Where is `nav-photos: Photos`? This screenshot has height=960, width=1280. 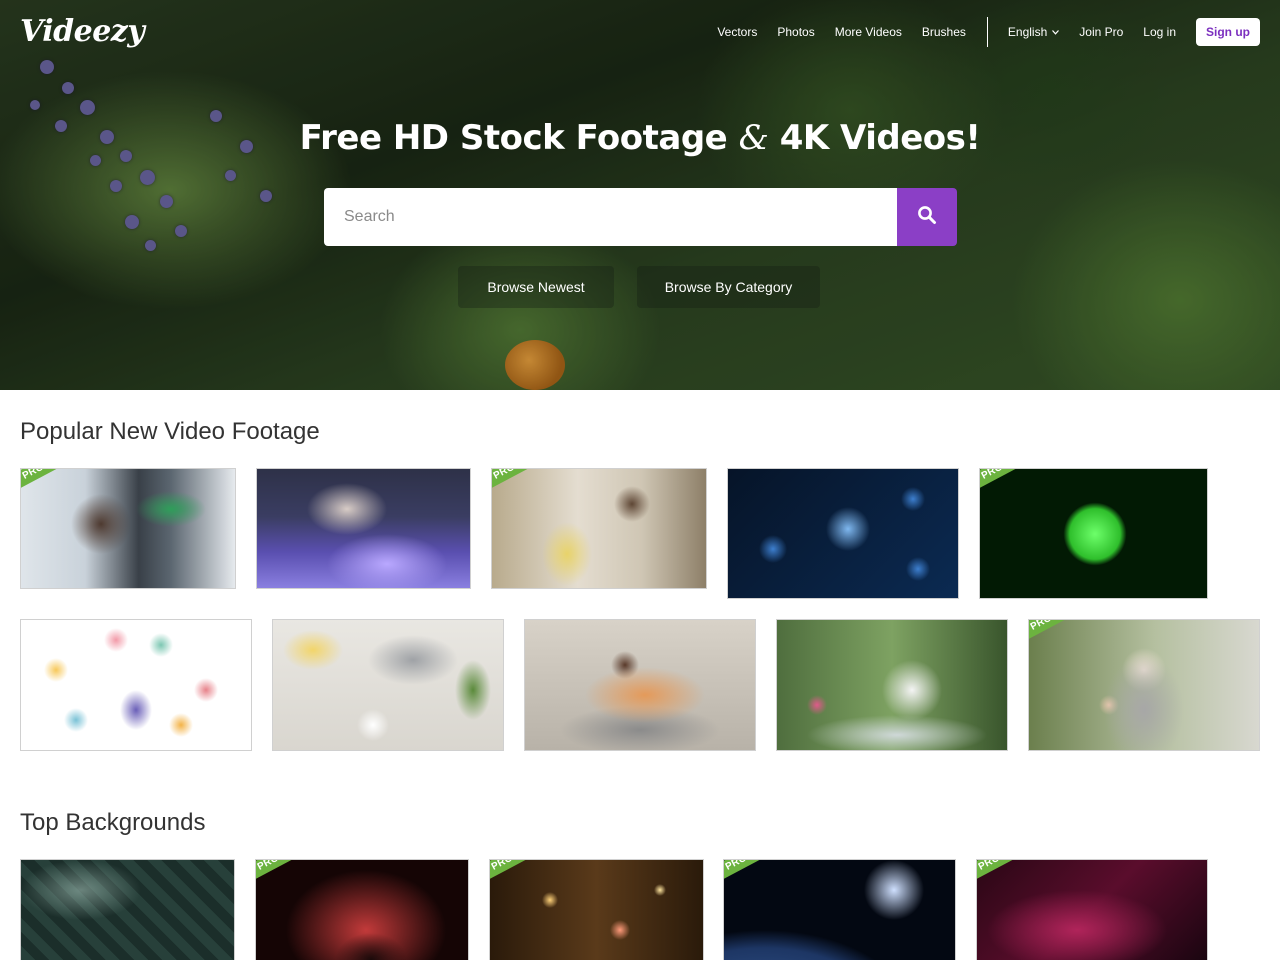 nav-photos: Photos is located at coordinates (795, 32).